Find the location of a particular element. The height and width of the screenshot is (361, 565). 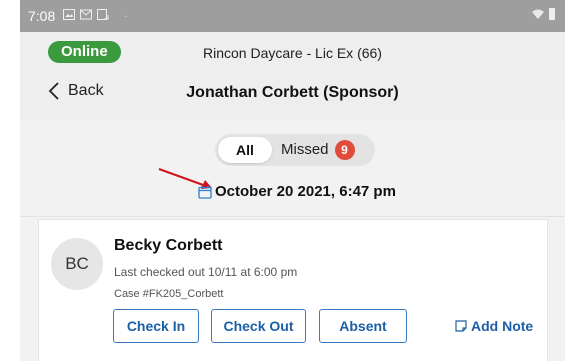

missed-label: Missed is located at coordinates (305, 149).